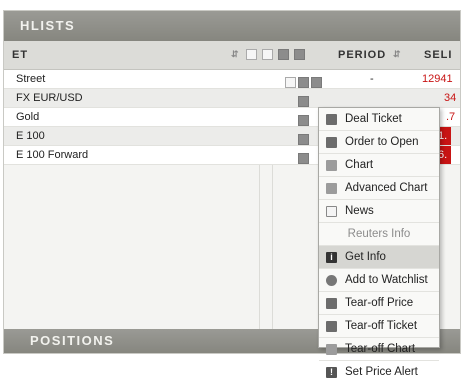 The width and height of the screenshot is (462, 383). What do you see at coordinates (49, 98) in the screenshot?
I see `market-name: FX EUR/USD` at bounding box center [49, 98].